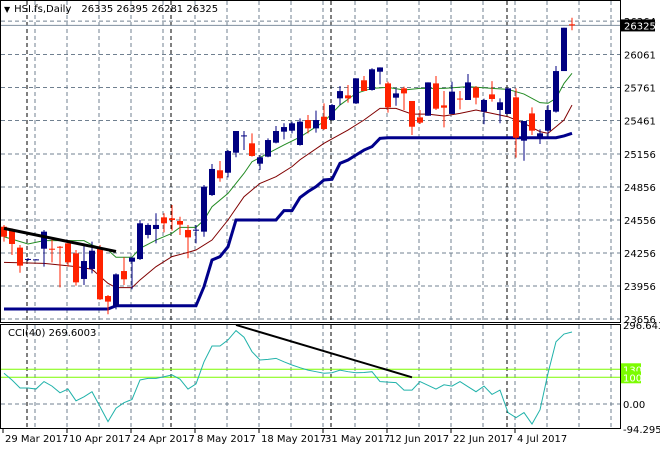  What do you see at coordinates (641, 326) in the screenshot?
I see `cci-axis-label: 296.6436` at bounding box center [641, 326].